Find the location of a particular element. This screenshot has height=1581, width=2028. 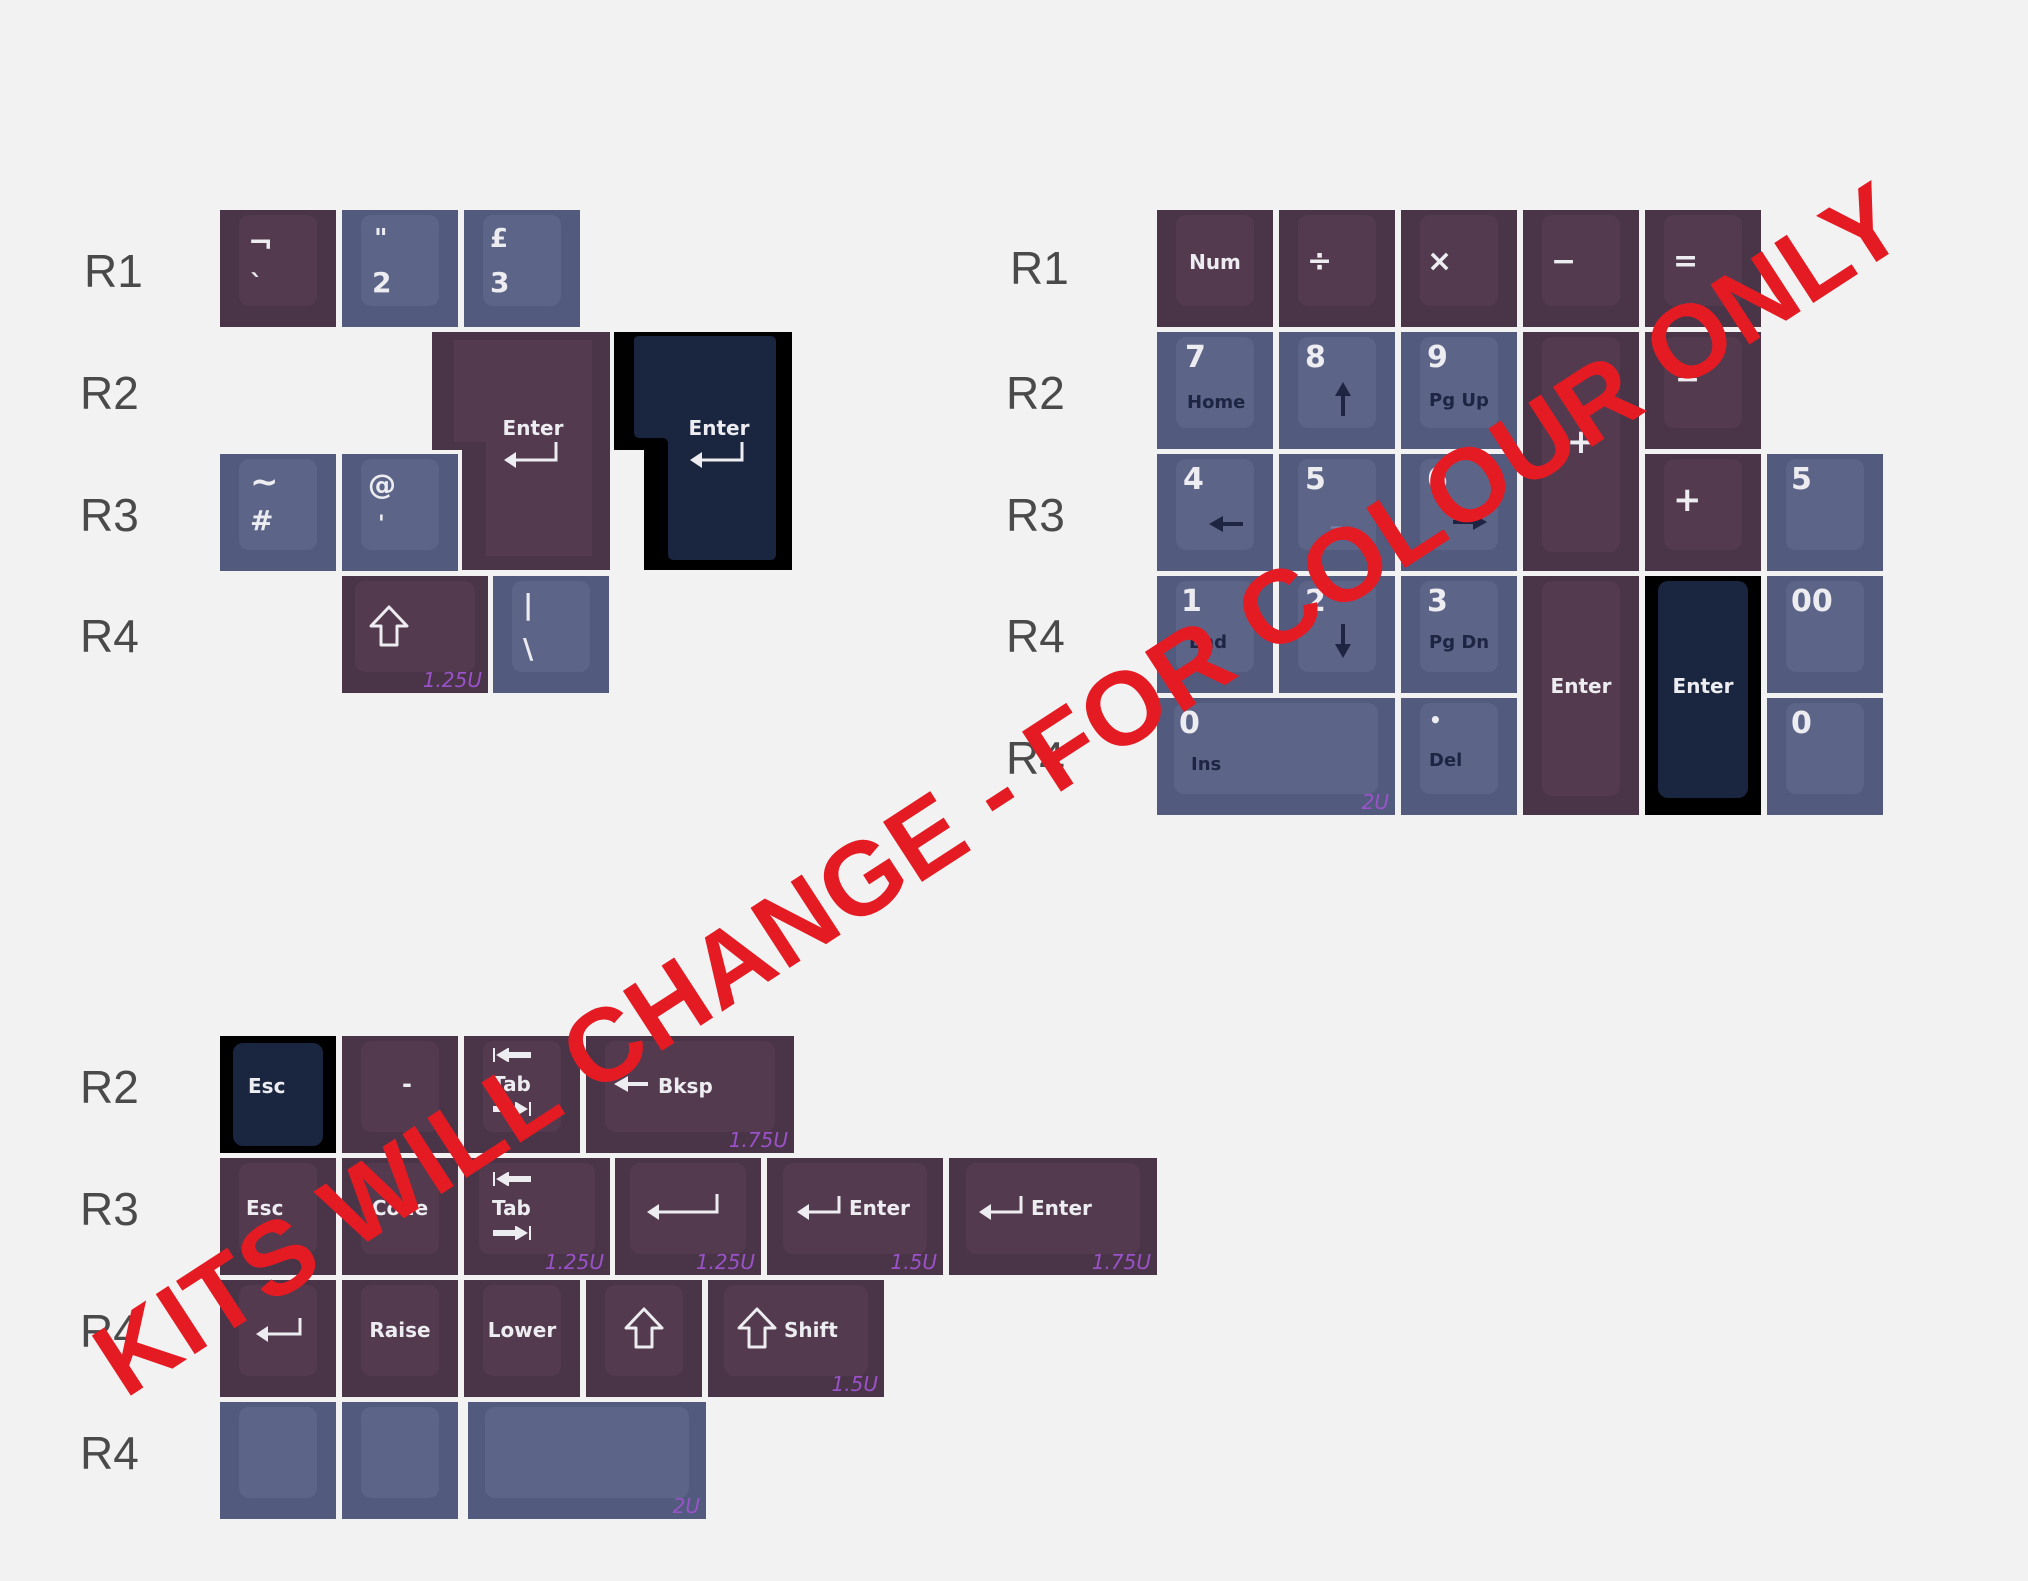

keycap-legend: Pg Dn is located at coordinates (1459, 642).